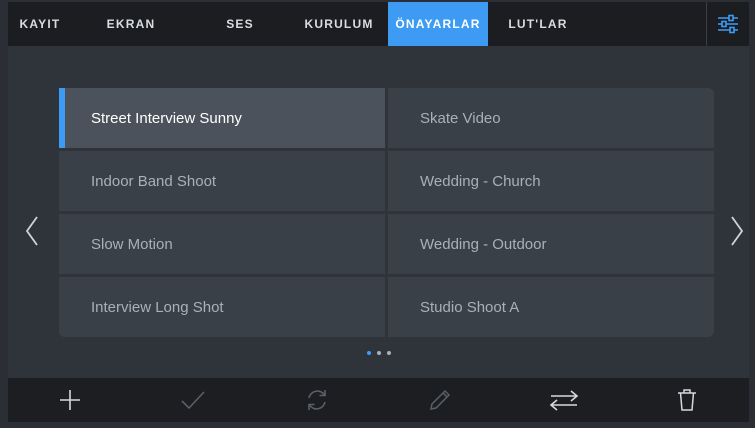  I want to click on delete-preset-button, so click(688, 400).